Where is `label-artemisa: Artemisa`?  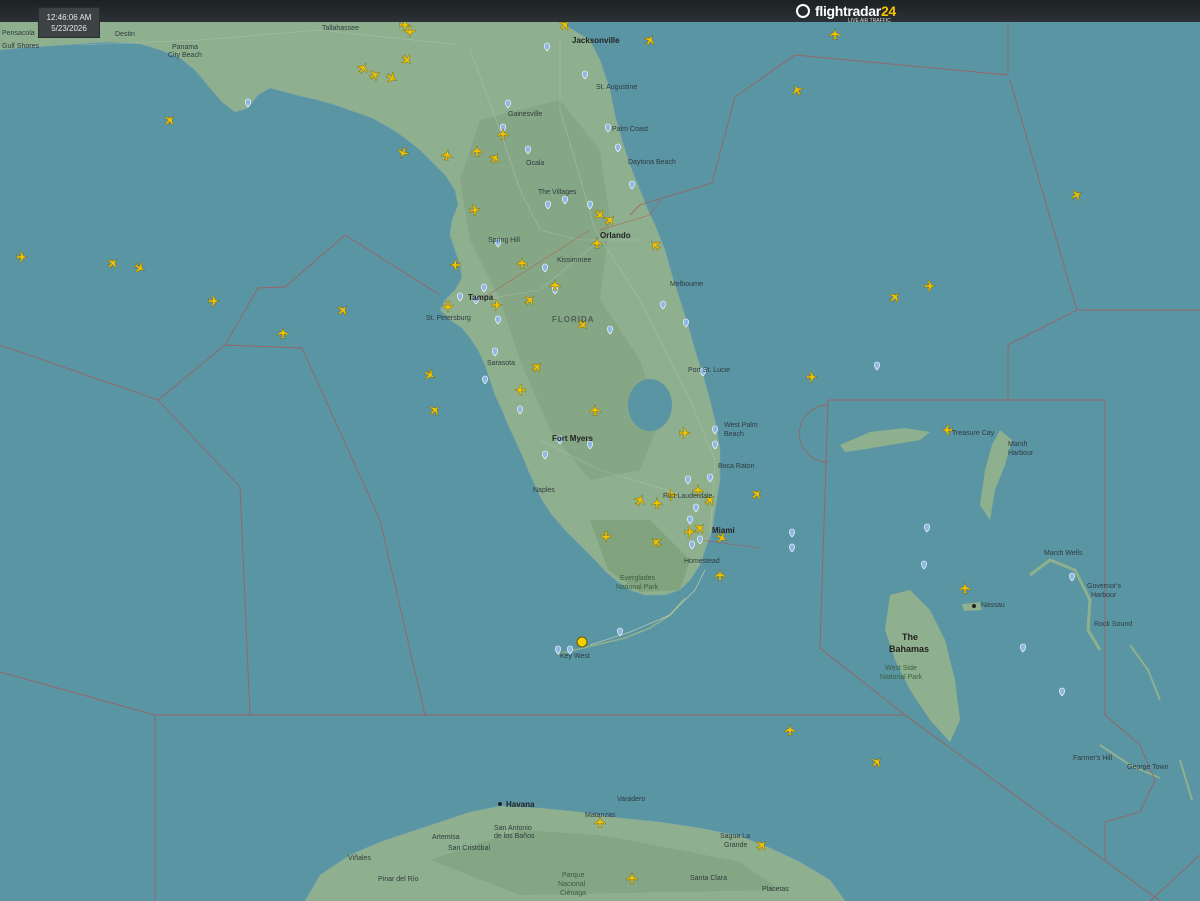
label-artemisa: Artemisa is located at coordinates (446, 837).